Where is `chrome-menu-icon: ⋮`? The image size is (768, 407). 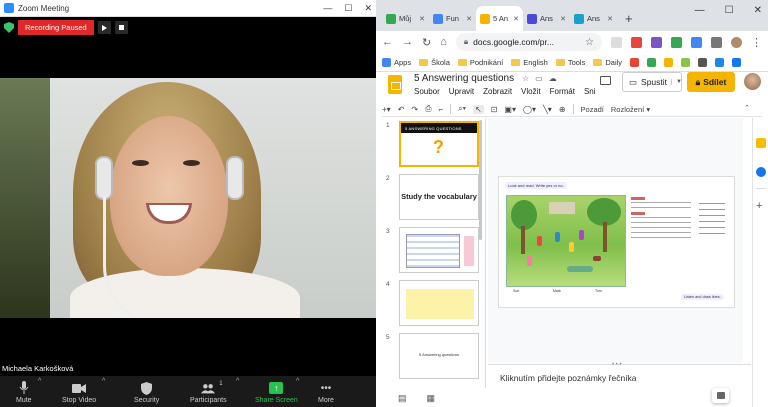 chrome-menu-icon: ⋮ is located at coordinates (756, 42).